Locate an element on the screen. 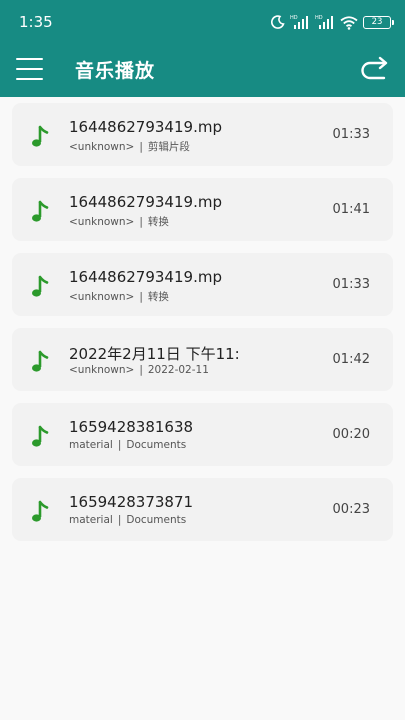 The width and height of the screenshot is (405, 720). track-duration: 00:20 is located at coordinates (351, 434).